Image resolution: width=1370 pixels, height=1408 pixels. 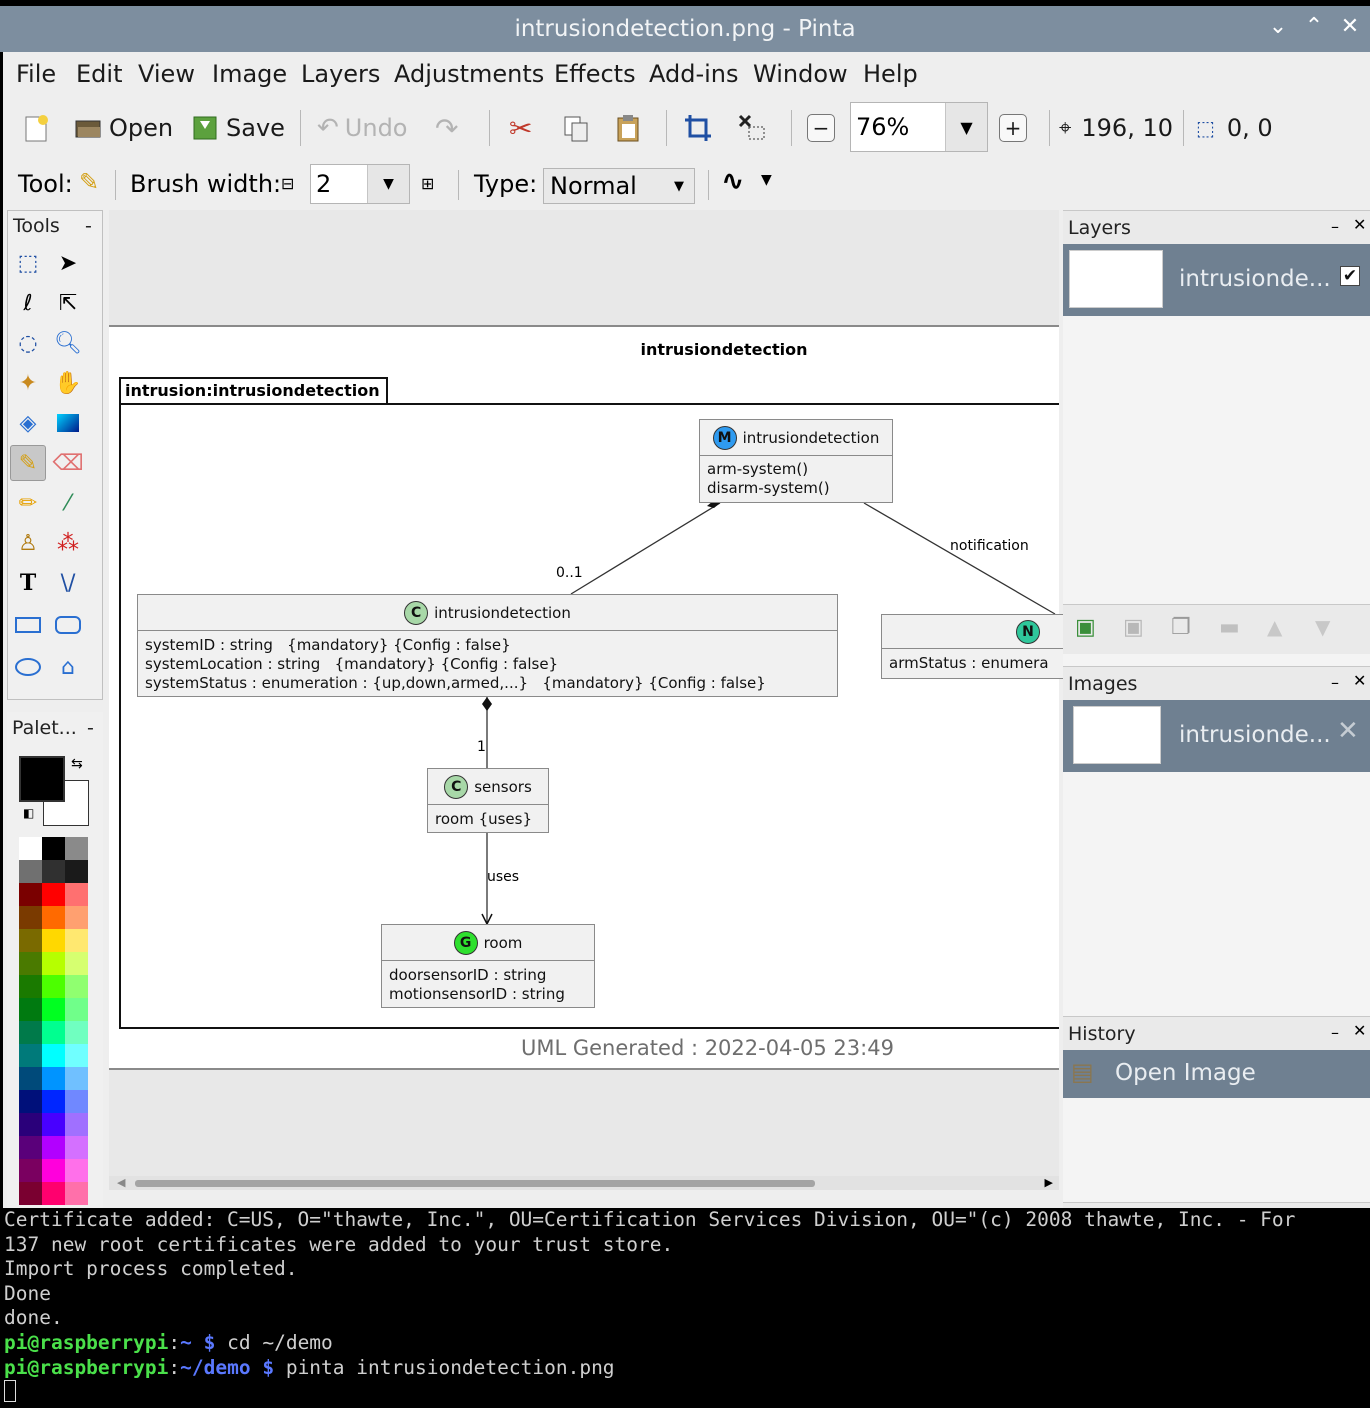 I want to click on rounded-rectangle-icon, so click(x=68, y=625).